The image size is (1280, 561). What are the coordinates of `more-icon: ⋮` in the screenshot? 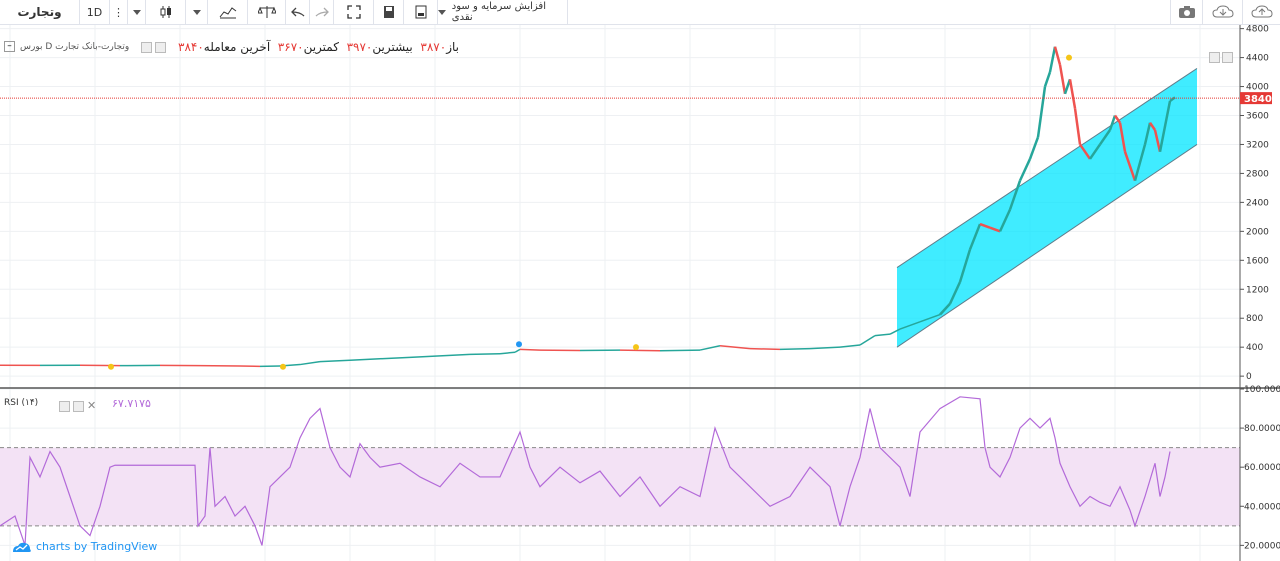 It's located at (119, 12).